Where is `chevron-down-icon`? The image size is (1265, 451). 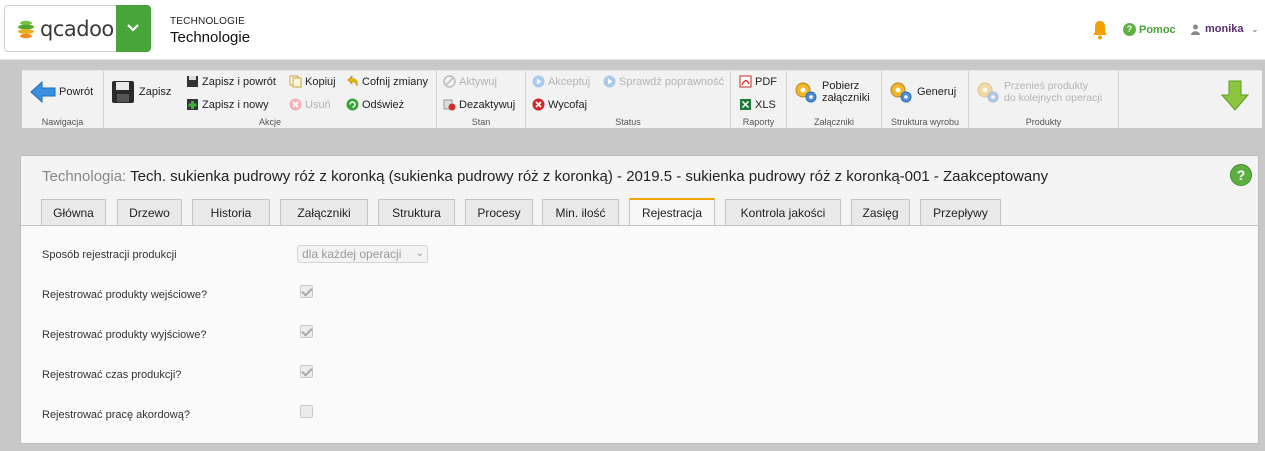 chevron-down-icon is located at coordinates (133, 28).